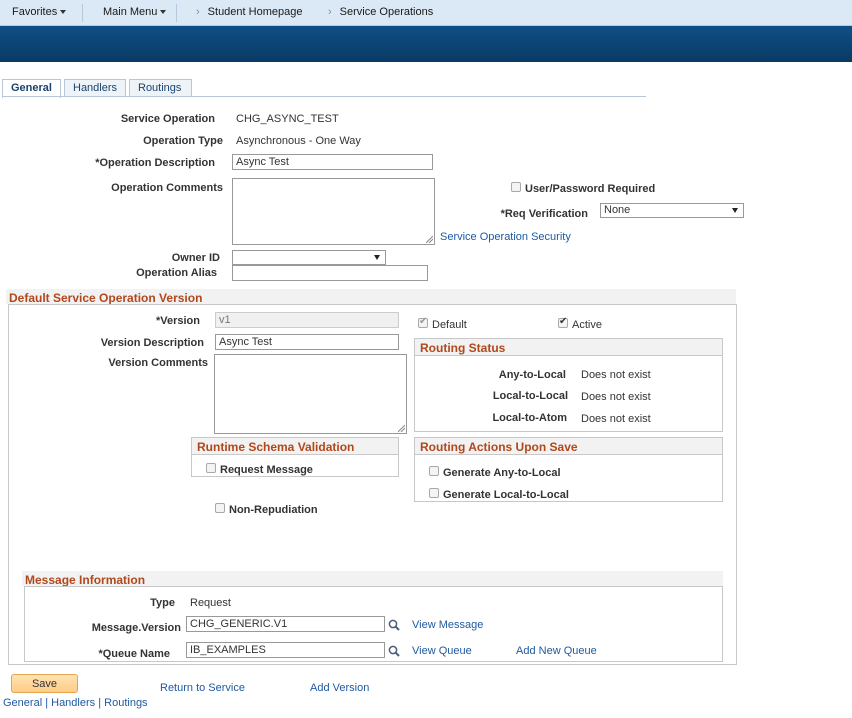  Describe the element at coordinates (310, 394) in the screenshot. I see `version-comments-textarea` at that location.